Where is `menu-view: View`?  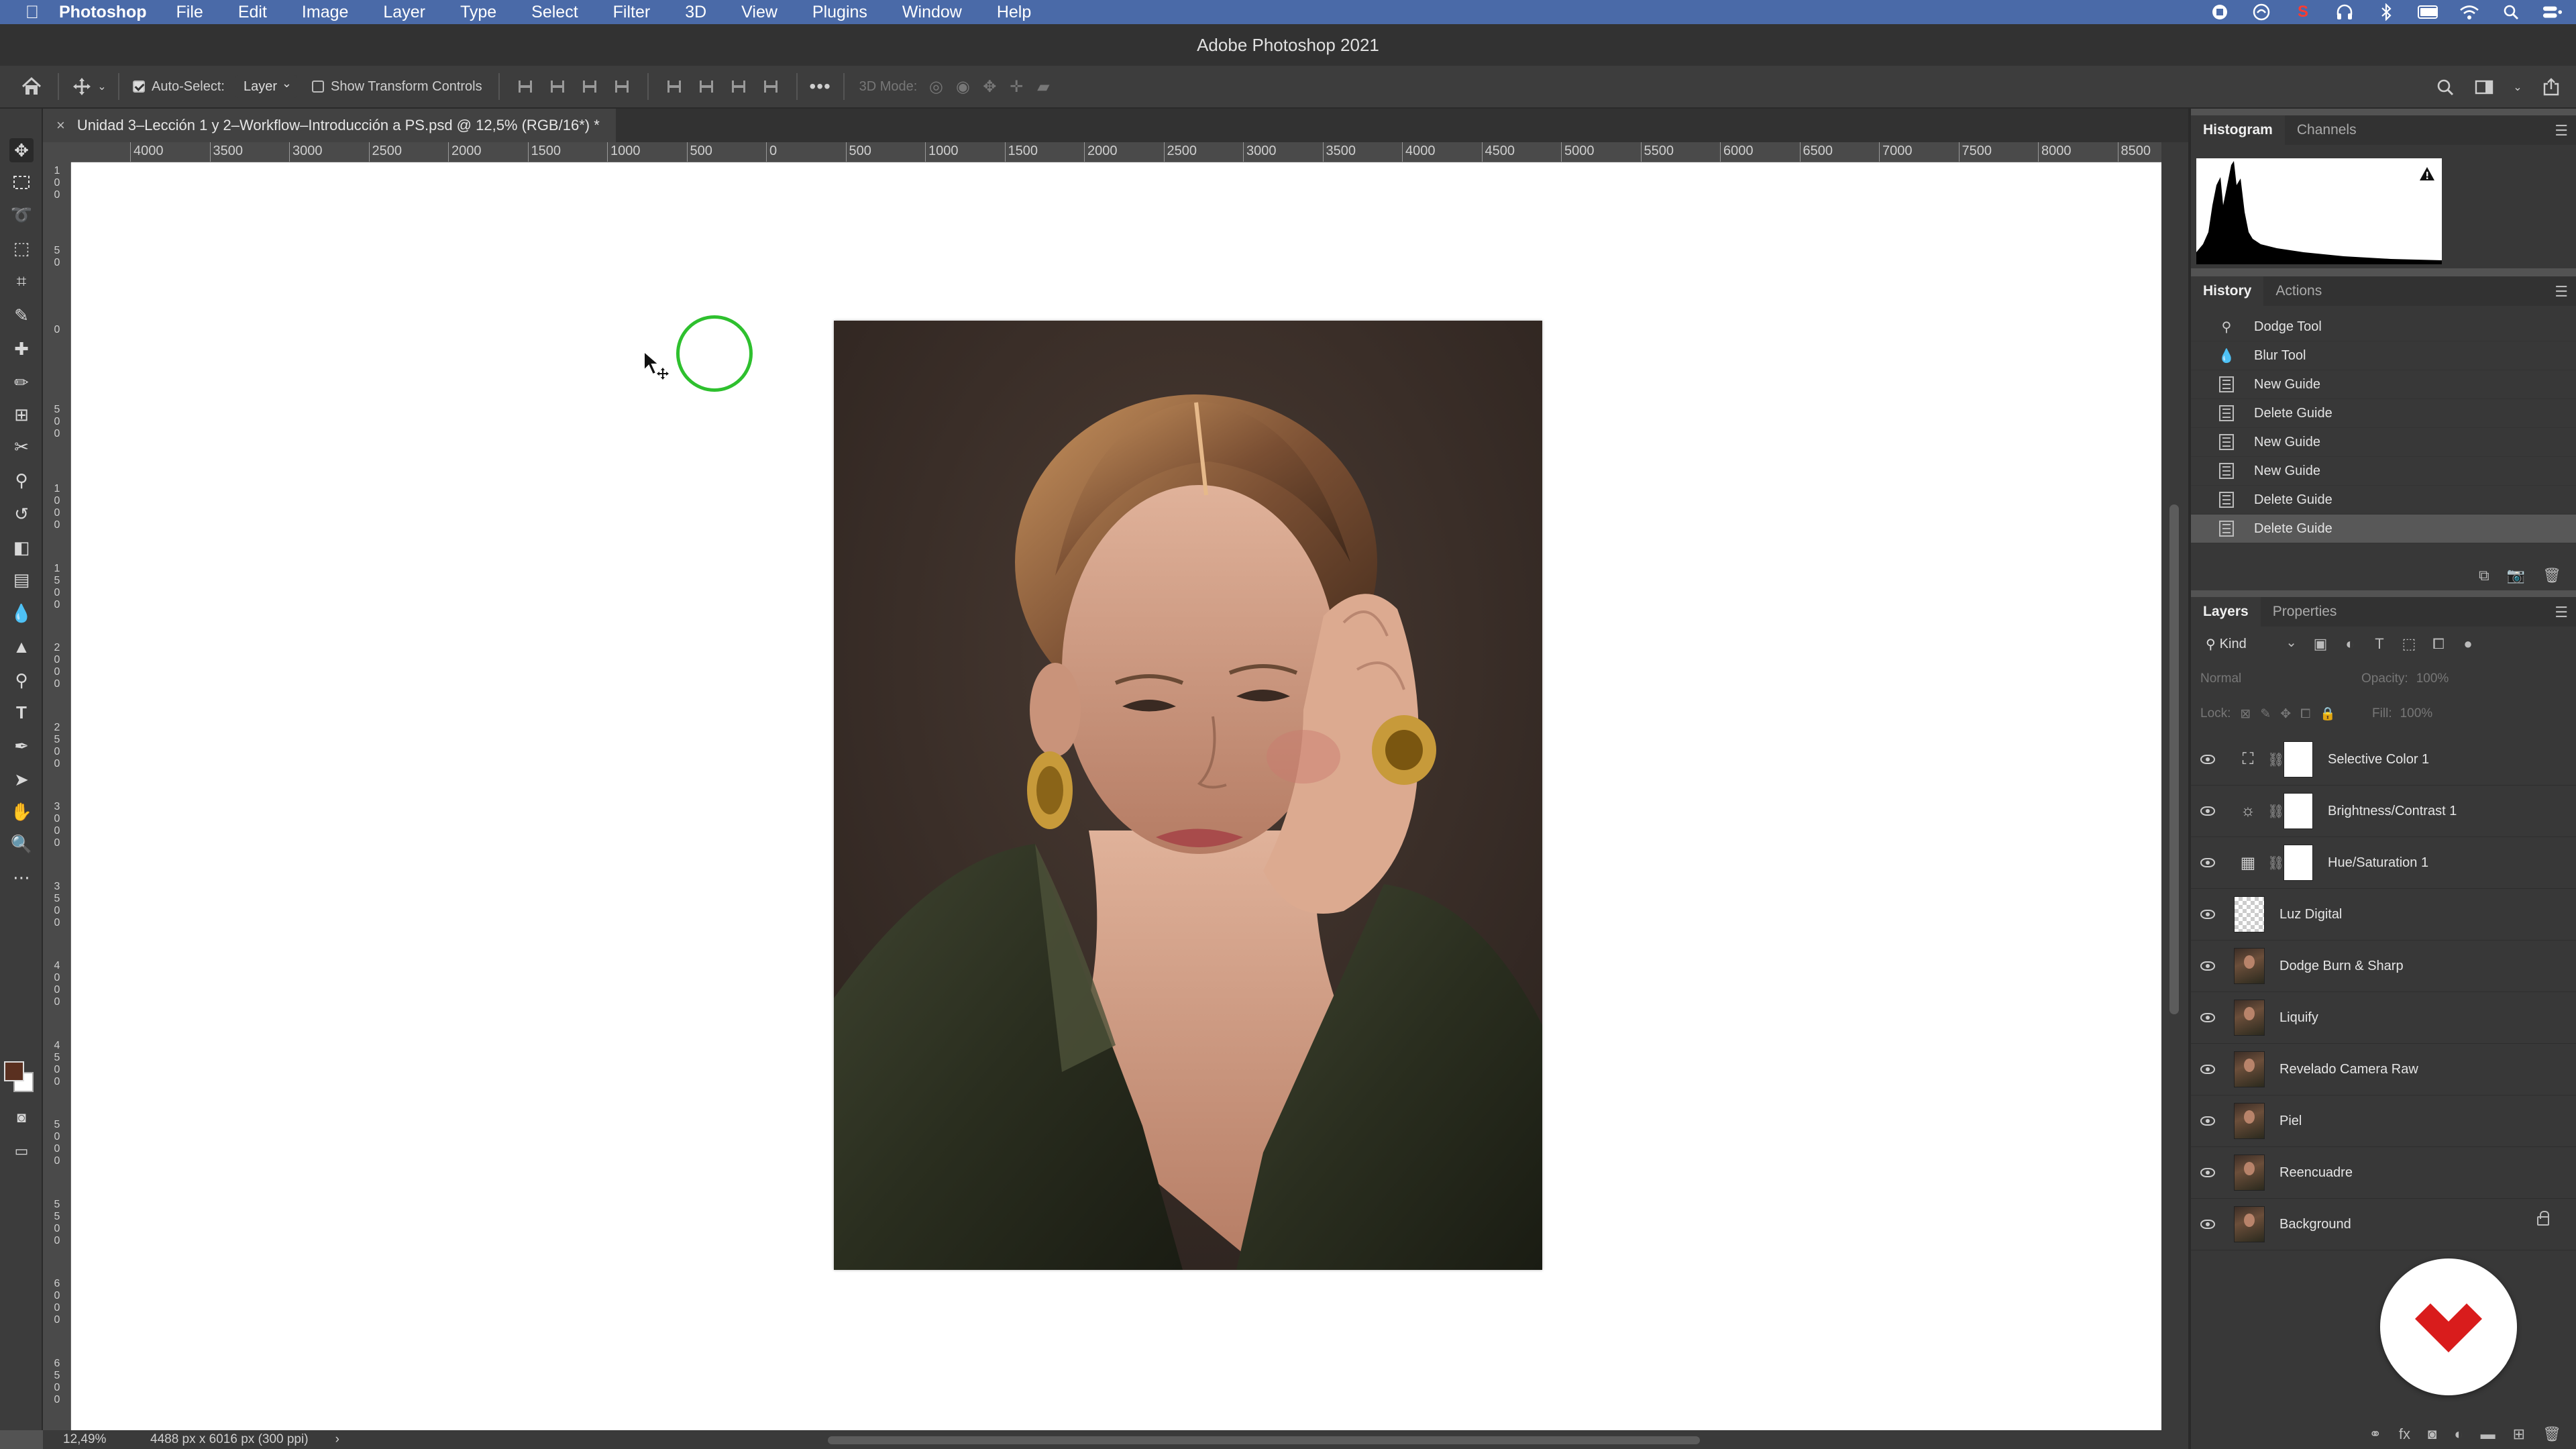
menu-view: View is located at coordinates (759, 12).